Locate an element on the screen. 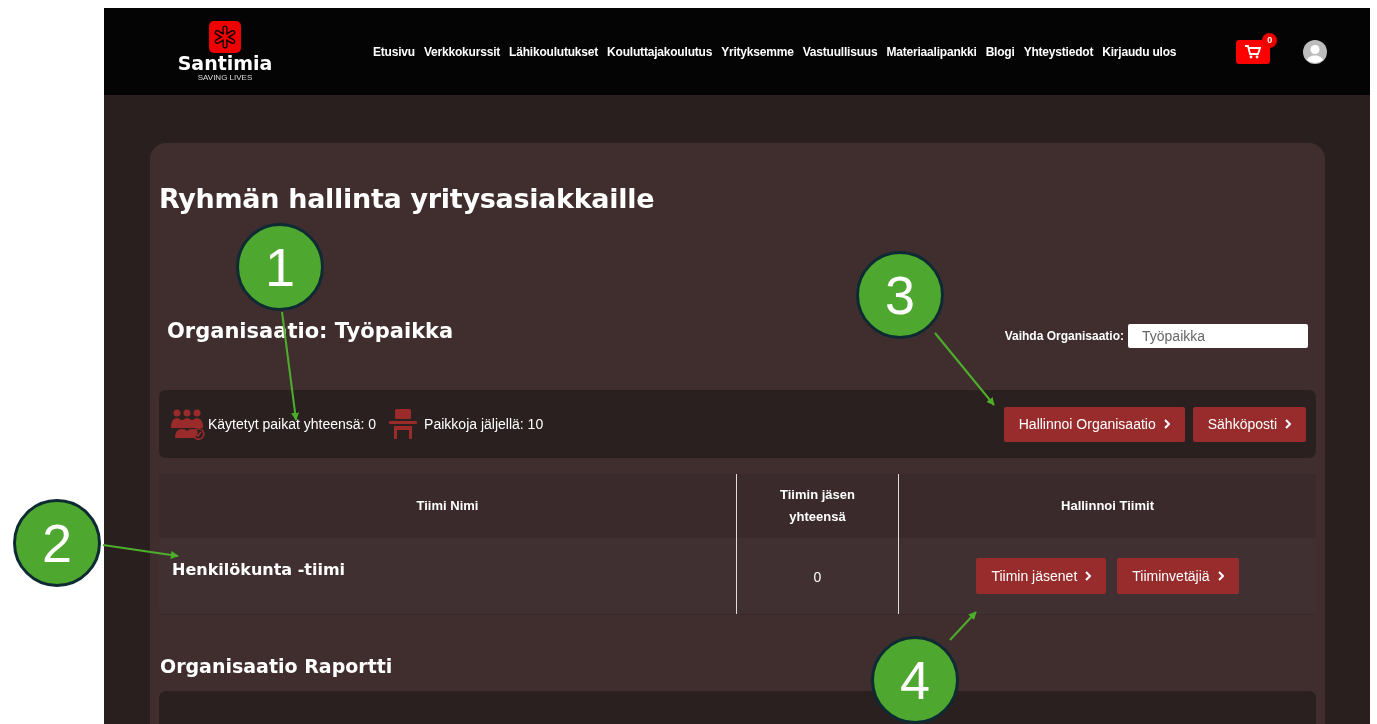  nav-link: Kirjaudu ulos is located at coordinates (1139, 51).